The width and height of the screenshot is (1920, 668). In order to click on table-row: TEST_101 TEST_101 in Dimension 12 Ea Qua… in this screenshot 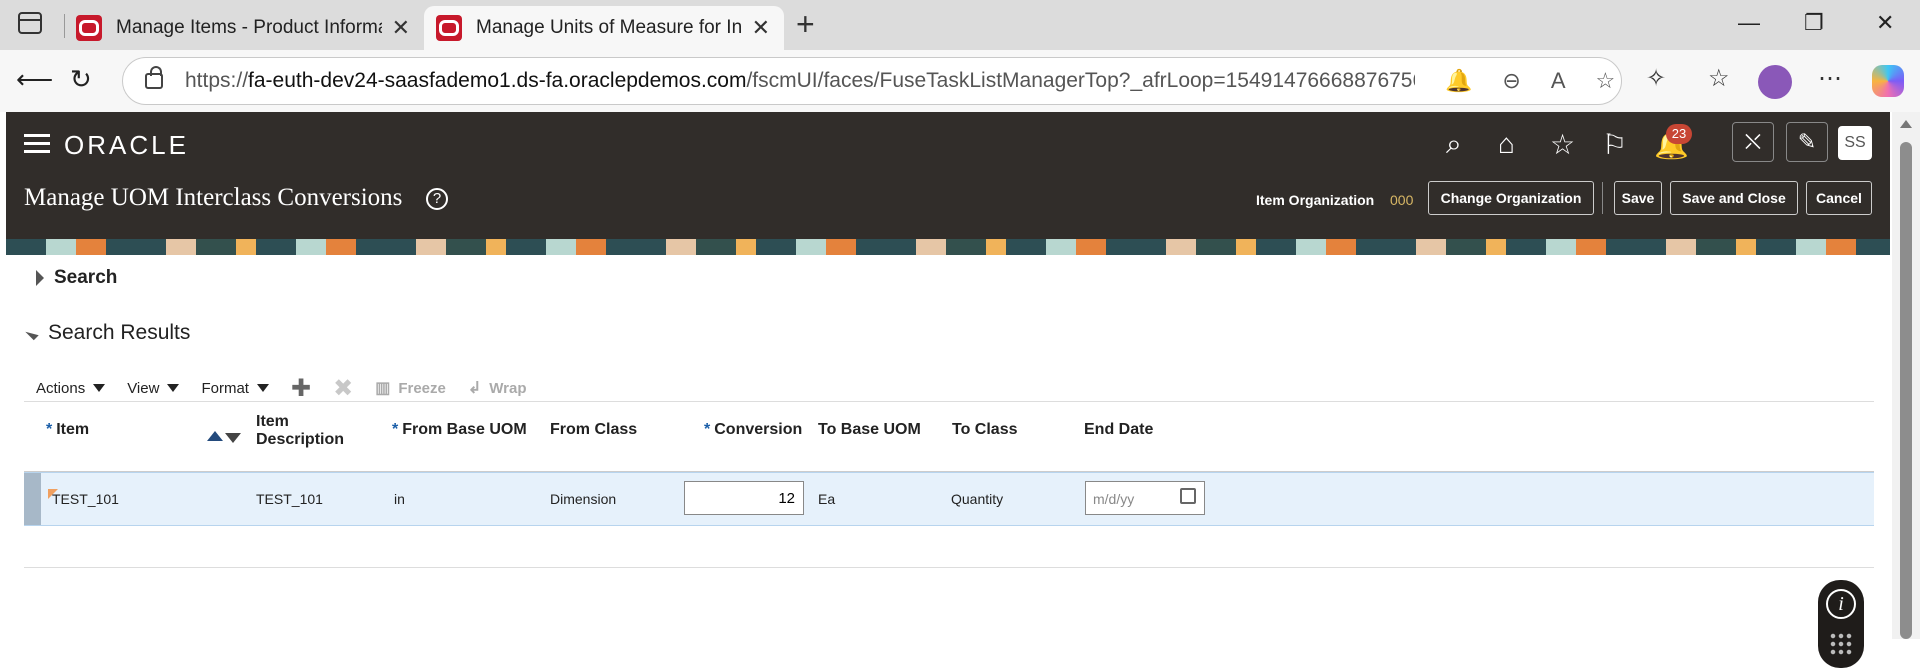, I will do `click(949, 499)`.